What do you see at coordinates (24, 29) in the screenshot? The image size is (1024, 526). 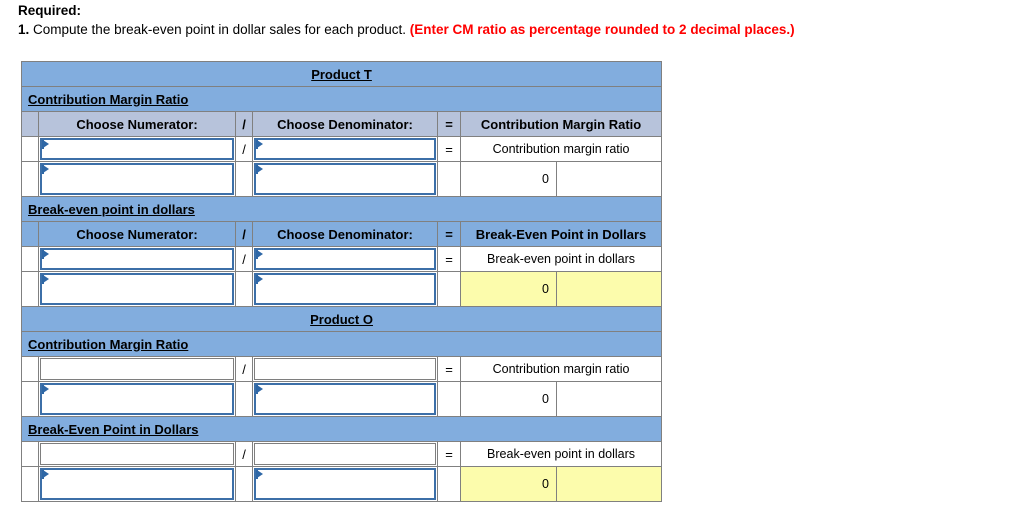 I see `question-number: 1.` at bounding box center [24, 29].